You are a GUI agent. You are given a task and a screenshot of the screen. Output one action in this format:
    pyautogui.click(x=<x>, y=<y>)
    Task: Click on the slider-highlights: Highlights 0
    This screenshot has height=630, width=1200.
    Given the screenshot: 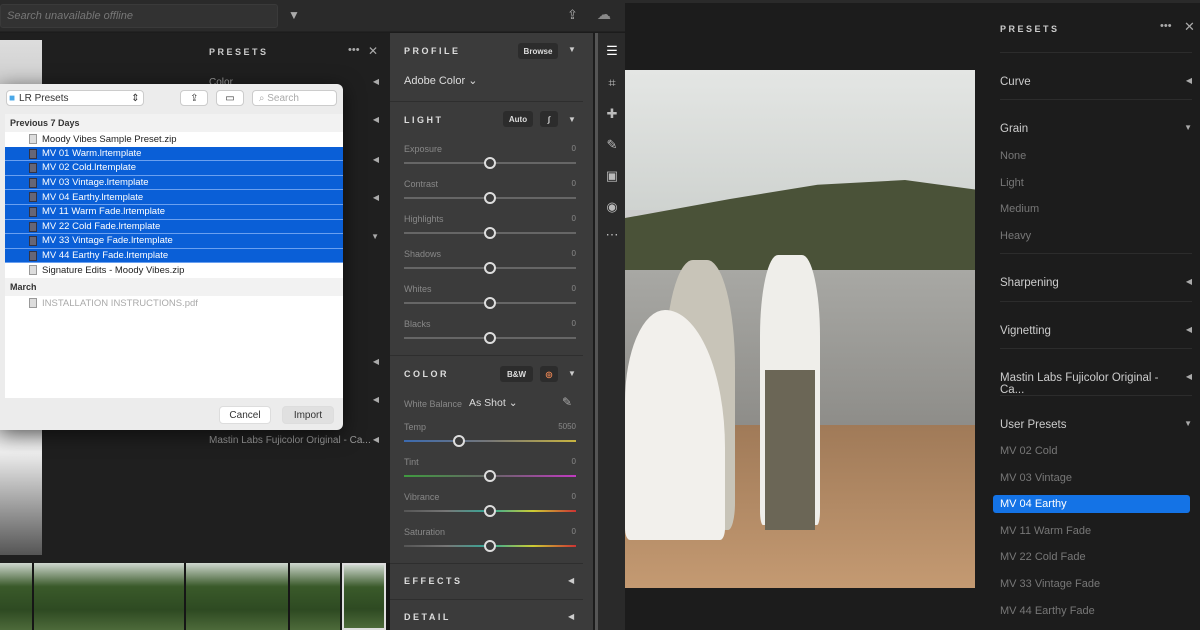 What is the action you would take?
    pyautogui.click(x=490, y=229)
    